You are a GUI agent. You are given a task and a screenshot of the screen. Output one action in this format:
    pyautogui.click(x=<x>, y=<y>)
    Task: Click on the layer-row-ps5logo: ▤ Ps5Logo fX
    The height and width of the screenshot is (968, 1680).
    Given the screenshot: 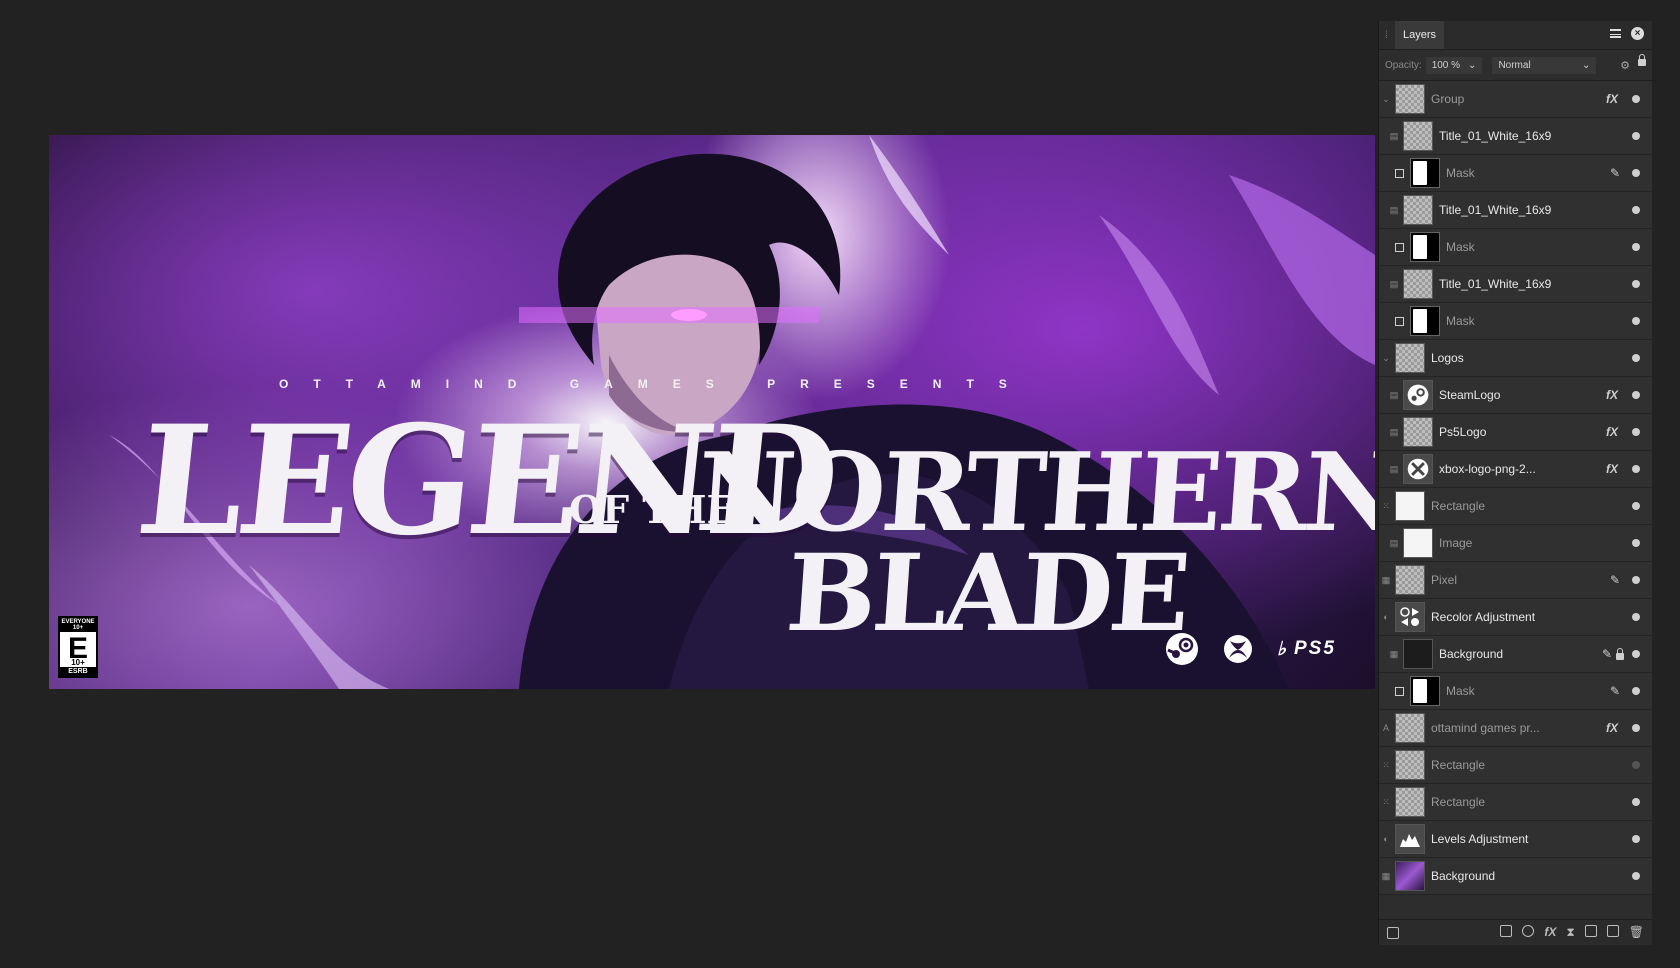 What is the action you would take?
    pyautogui.click(x=1515, y=432)
    